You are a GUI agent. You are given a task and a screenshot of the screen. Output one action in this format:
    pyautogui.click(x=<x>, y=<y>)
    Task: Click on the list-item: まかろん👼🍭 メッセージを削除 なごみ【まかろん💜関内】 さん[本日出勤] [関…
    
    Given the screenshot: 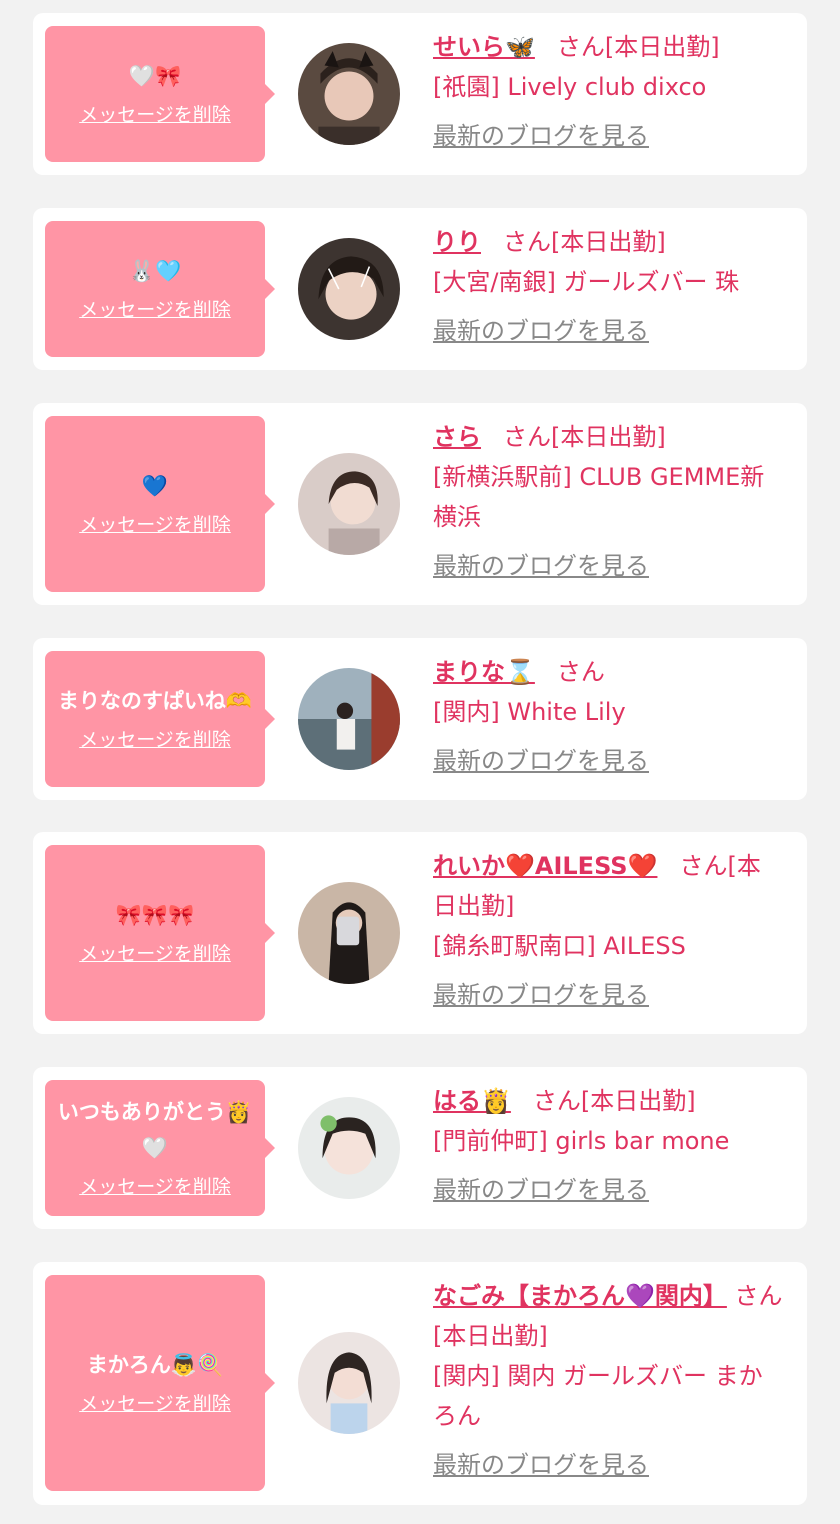 What is the action you would take?
    pyautogui.click(x=420, y=1383)
    